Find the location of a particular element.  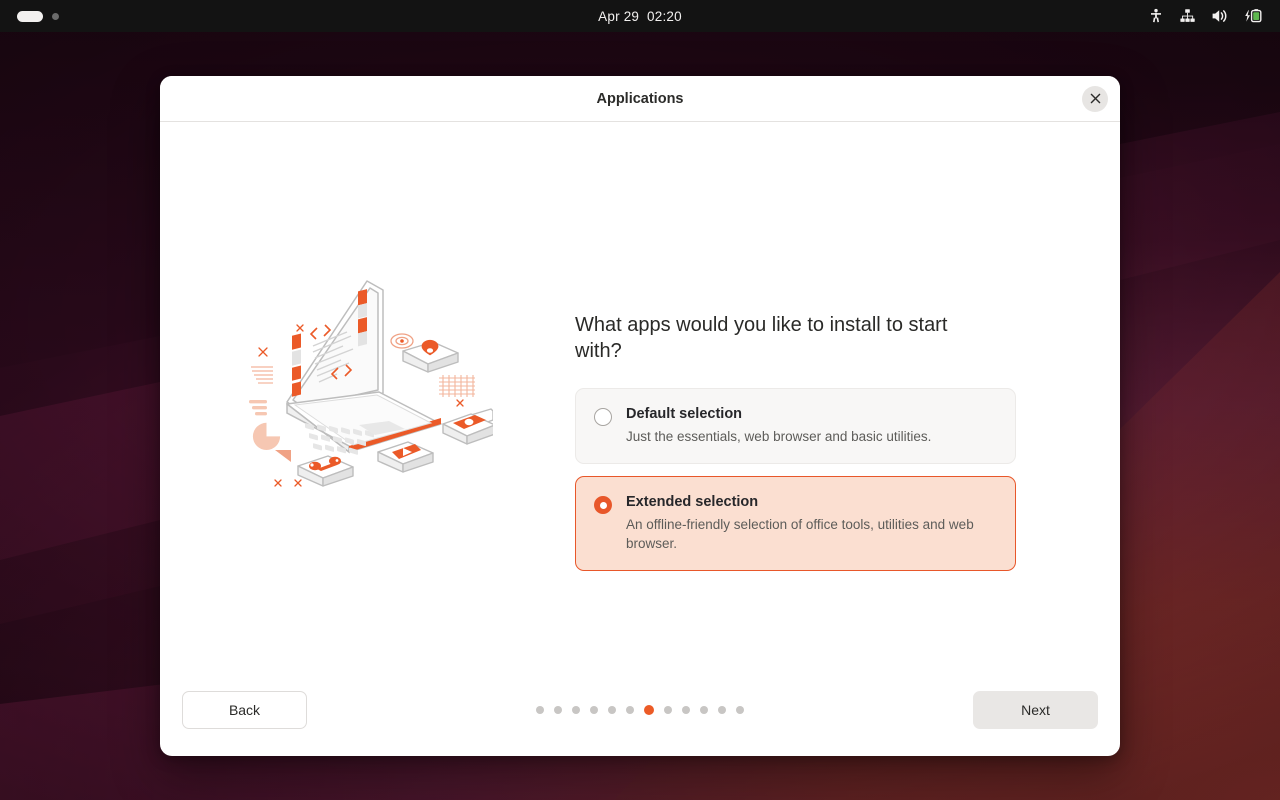

progress-dot-active is located at coordinates (649, 710).